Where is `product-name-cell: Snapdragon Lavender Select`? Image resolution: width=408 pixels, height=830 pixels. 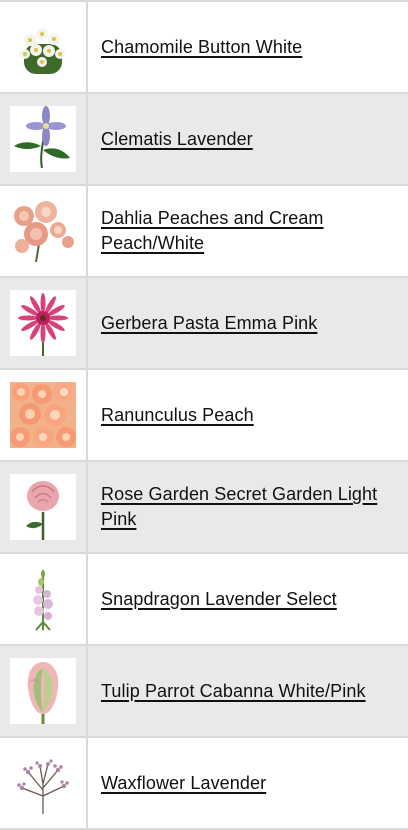
product-name-cell: Snapdragon Lavender Select is located at coordinates (248, 599).